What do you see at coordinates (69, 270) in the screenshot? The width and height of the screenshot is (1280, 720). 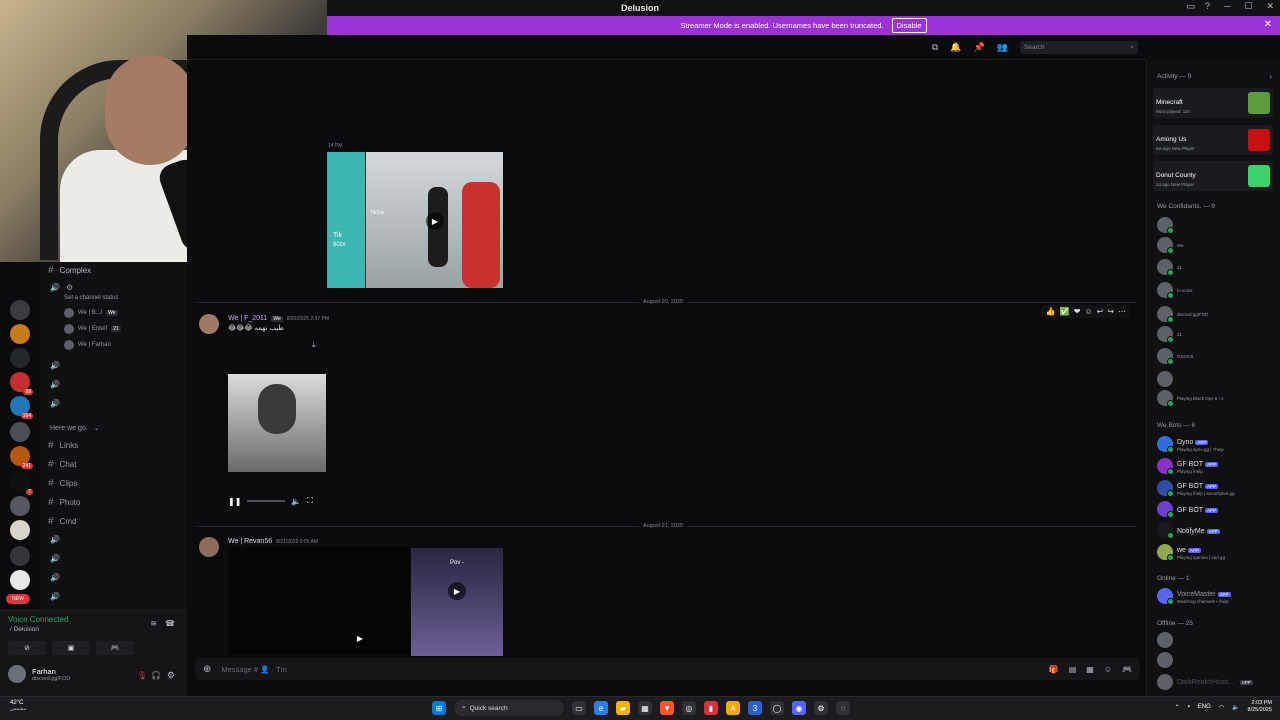 I see `channel-complex: # Complex` at bounding box center [69, 270].